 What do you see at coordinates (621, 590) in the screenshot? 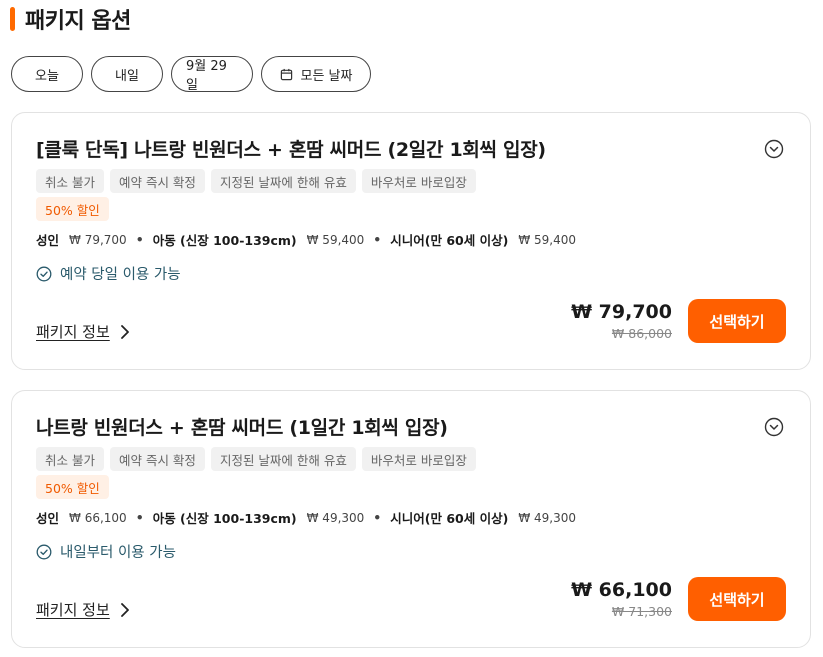
I see `main-price: ₩ 66,100` at bounding box center [621, 590].